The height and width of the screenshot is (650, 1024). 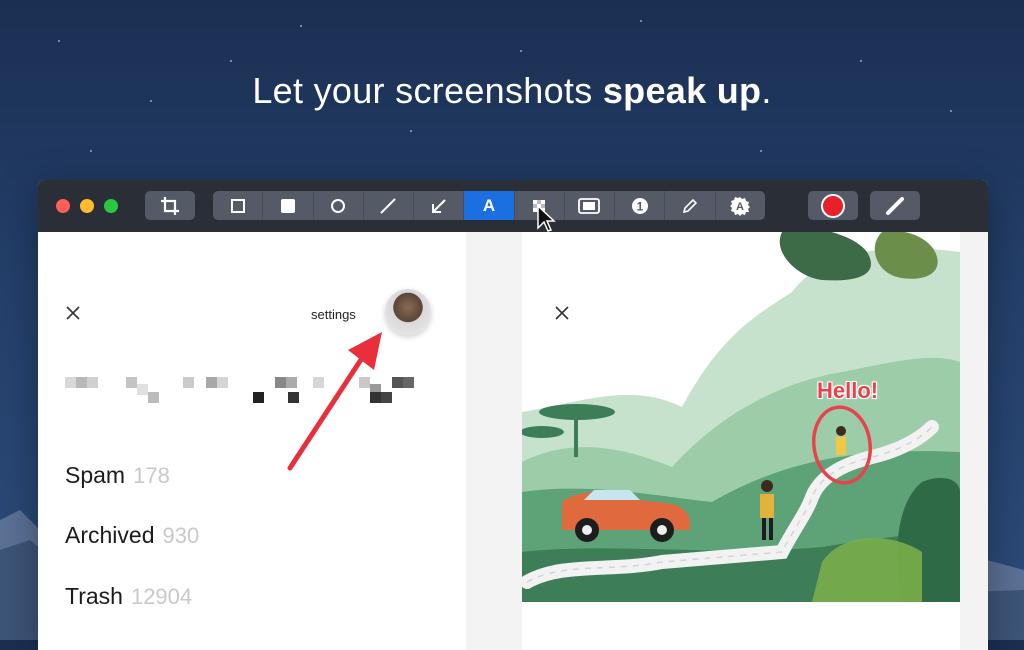 What do you see at coordinates (73, 313) in the screenshot?
I see `close-icon` at bounding box center [73, 313].